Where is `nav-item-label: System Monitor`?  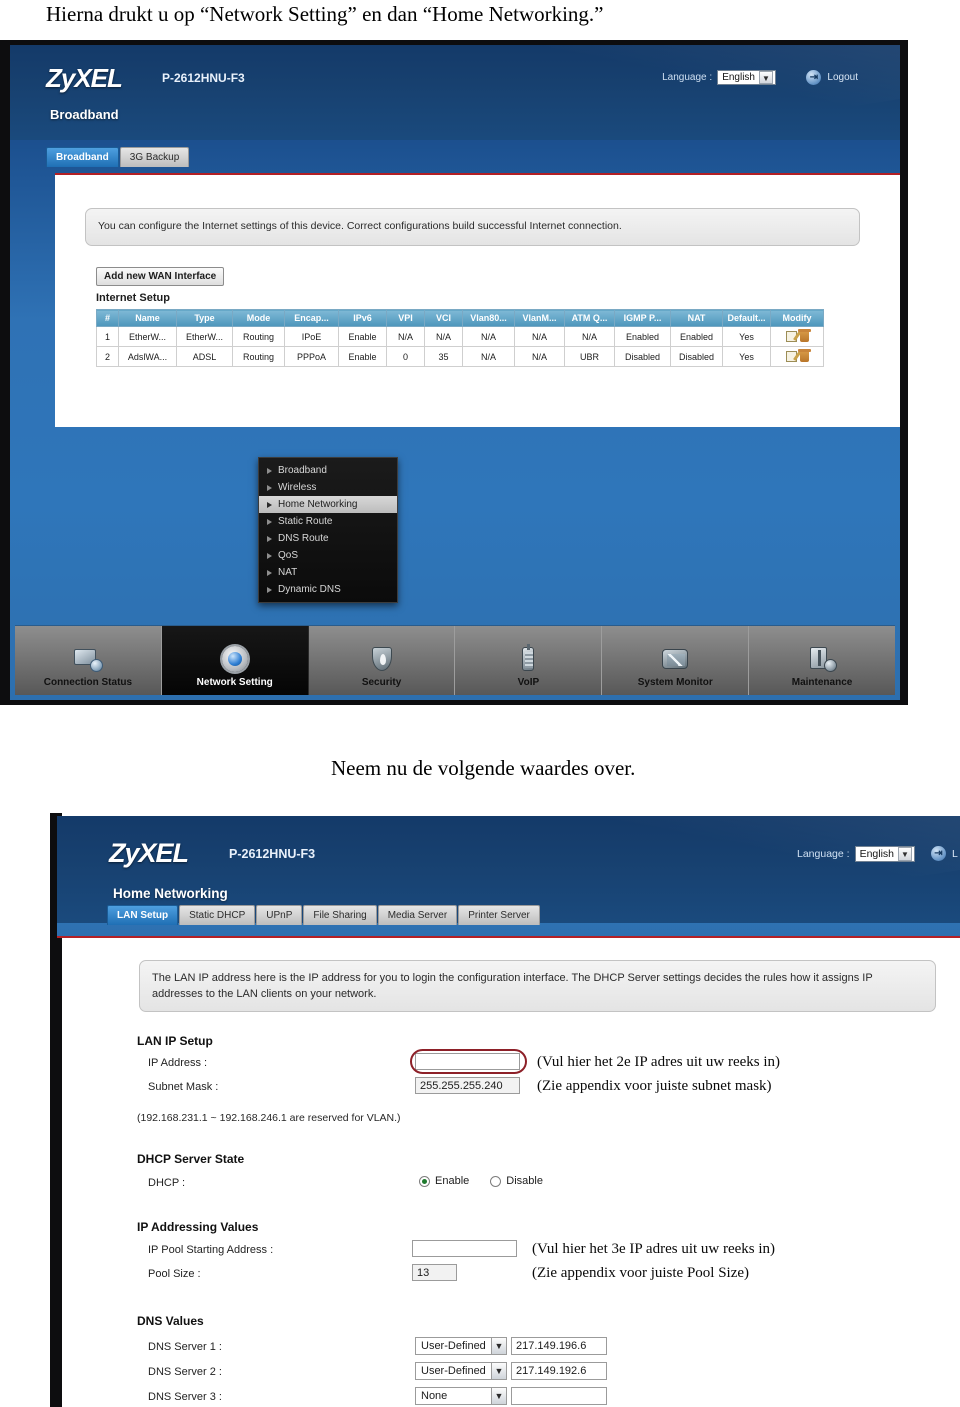
nav-item-label: System Monitor is located at coordinates (675, 682).